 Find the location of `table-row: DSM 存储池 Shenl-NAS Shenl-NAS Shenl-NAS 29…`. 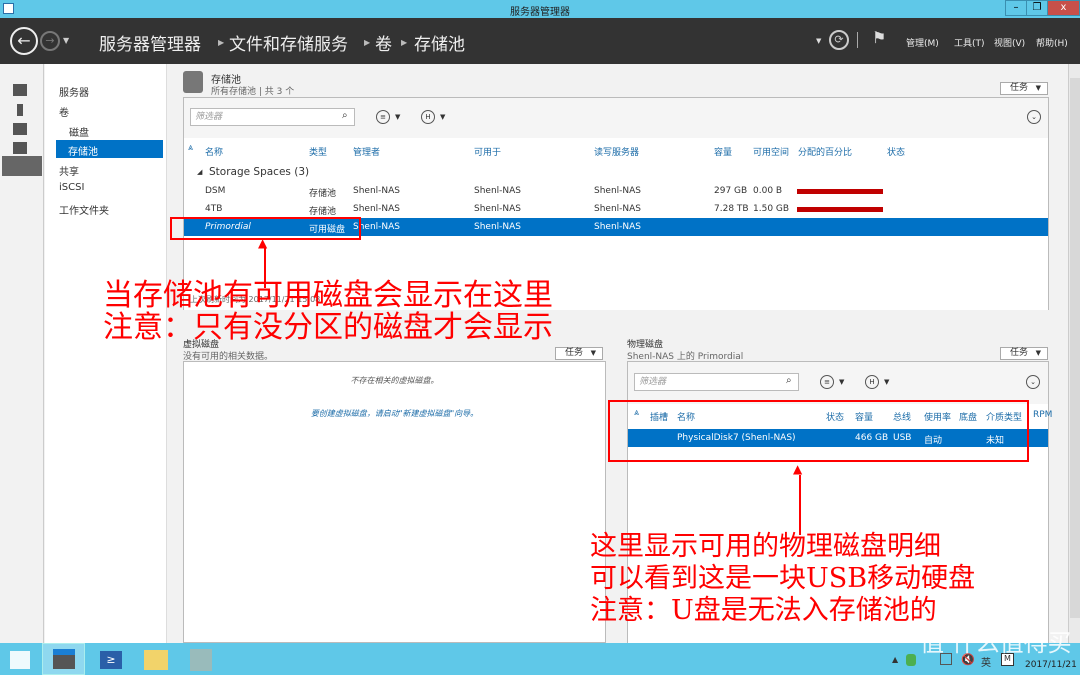

table-row: DSM 存储池 Shenl-NAS Shenl-NAS Shenl-NAS 29… is located at coordinates (616, 191).